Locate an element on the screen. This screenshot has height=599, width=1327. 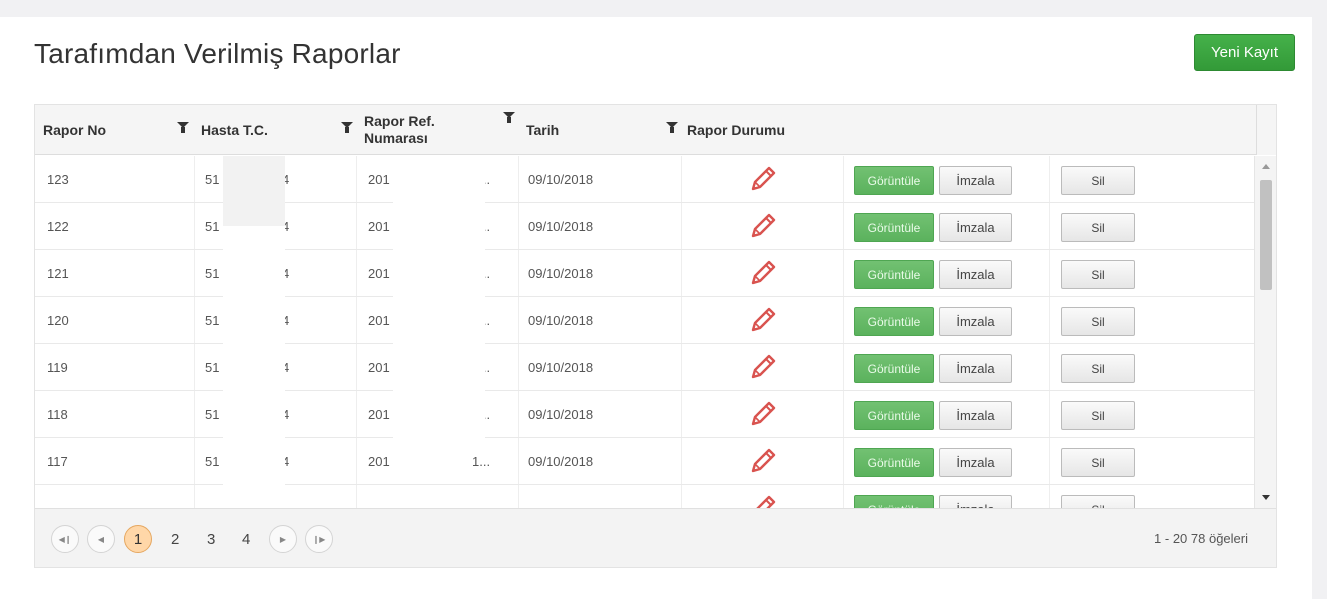
header-rapor-durumu-label: Rapor Durumu is located at coordinates (736, 130).